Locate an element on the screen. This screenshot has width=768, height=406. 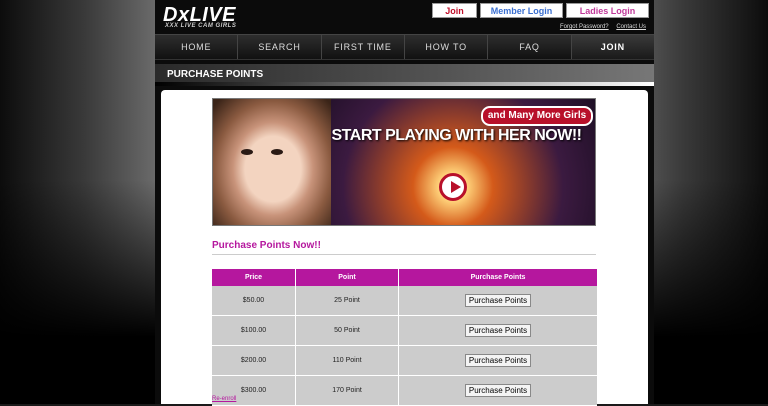
play-icon is located at coordinates (453, 187).